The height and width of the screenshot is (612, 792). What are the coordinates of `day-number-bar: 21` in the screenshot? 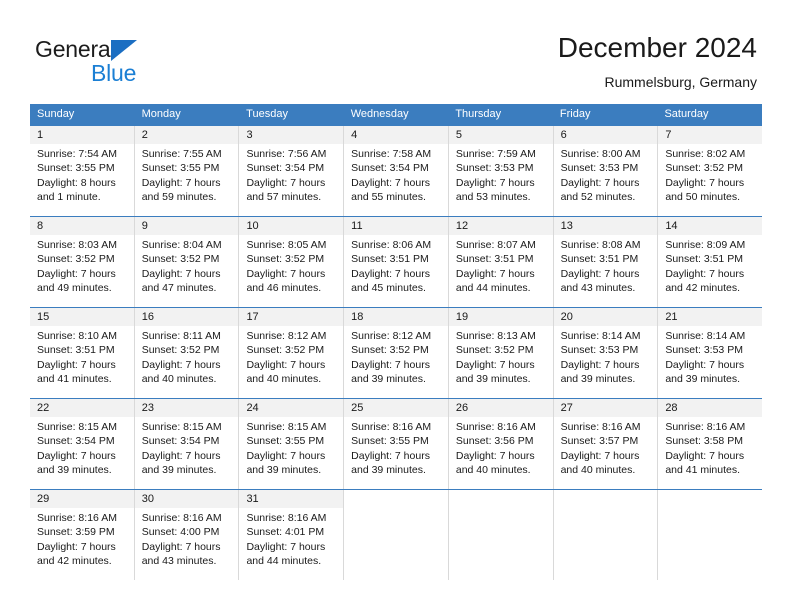 It's located at (710, 317).